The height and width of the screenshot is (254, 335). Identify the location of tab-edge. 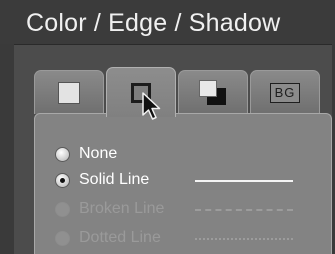
(141, 92).